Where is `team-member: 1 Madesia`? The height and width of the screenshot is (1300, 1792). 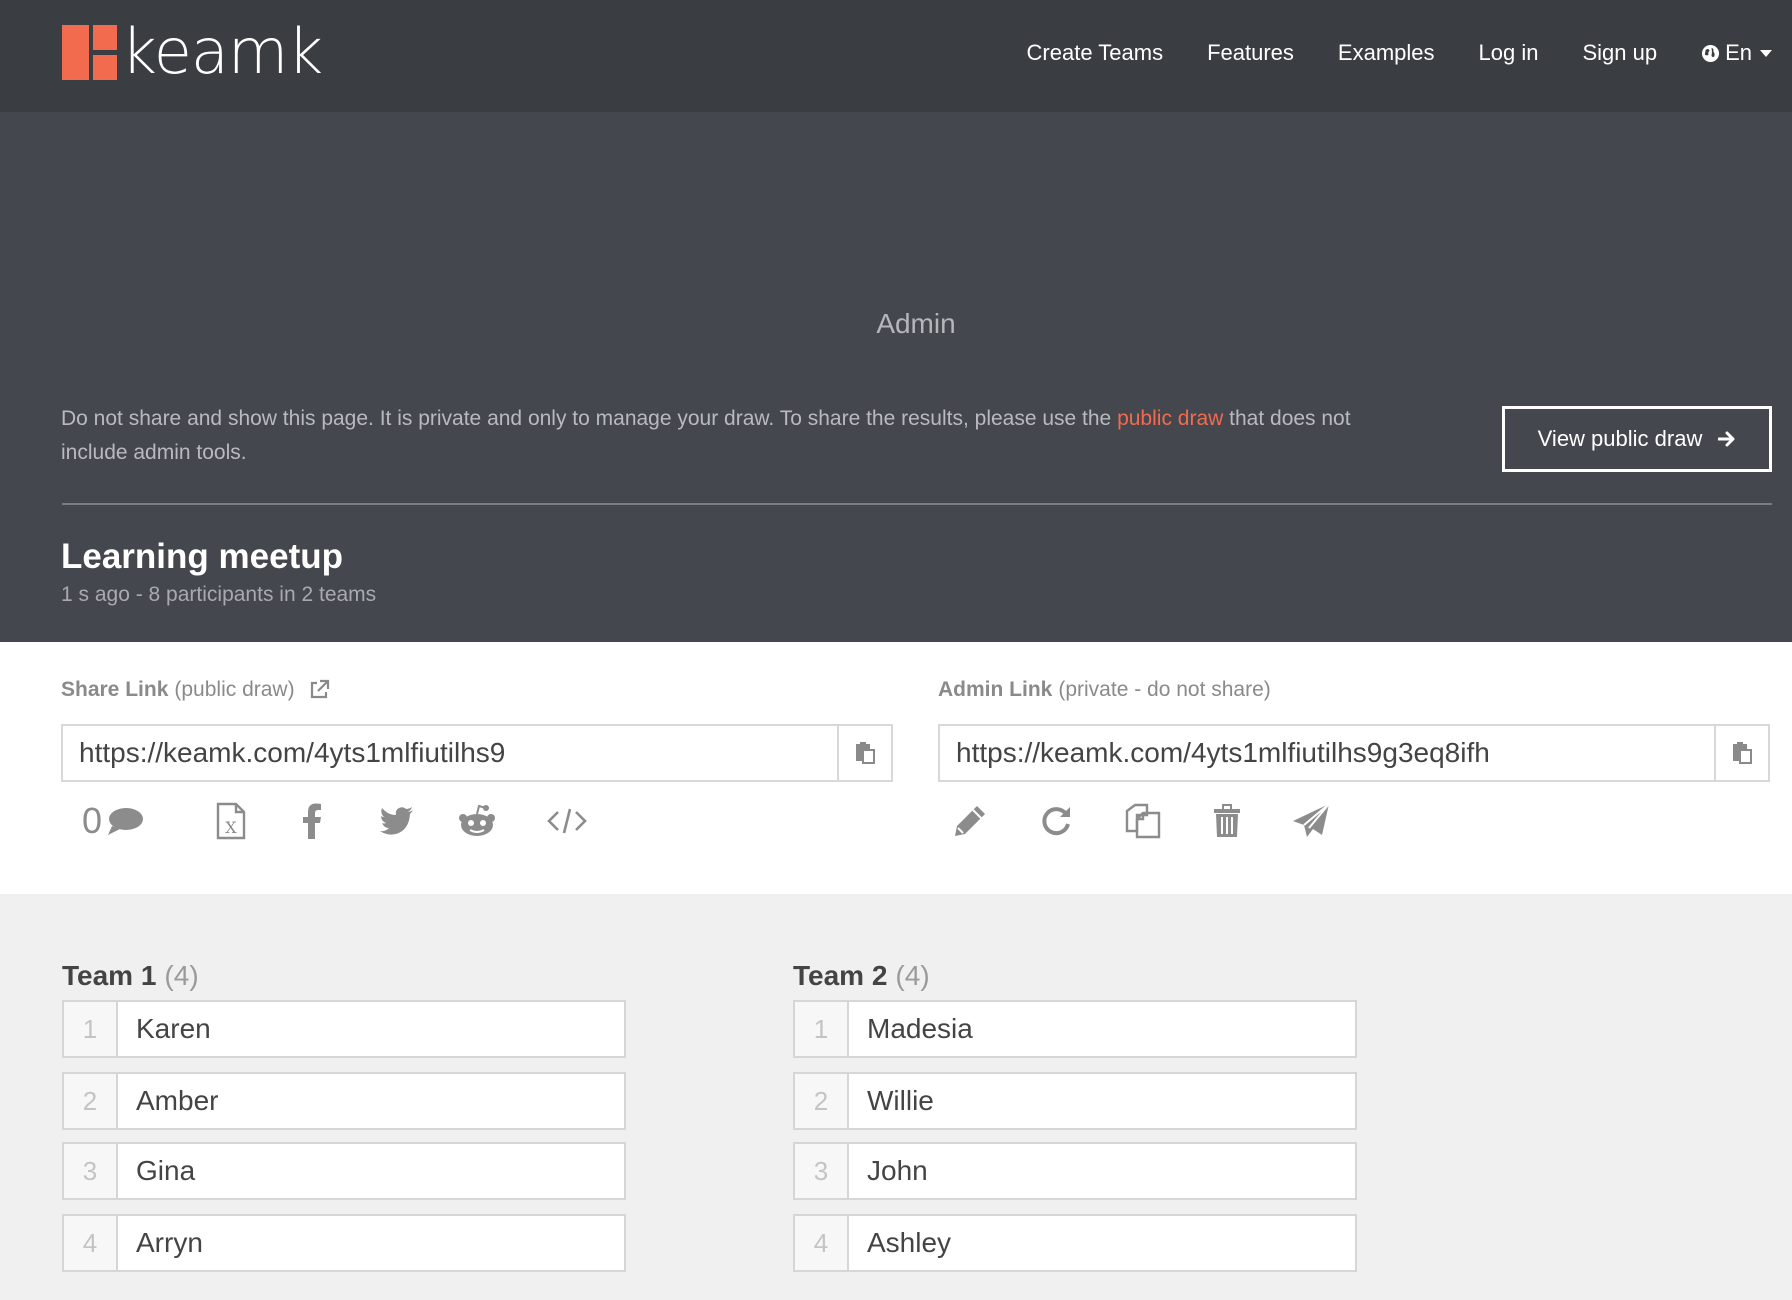
team-member: 1 Madesia is located at coordinates (1075, 1029).